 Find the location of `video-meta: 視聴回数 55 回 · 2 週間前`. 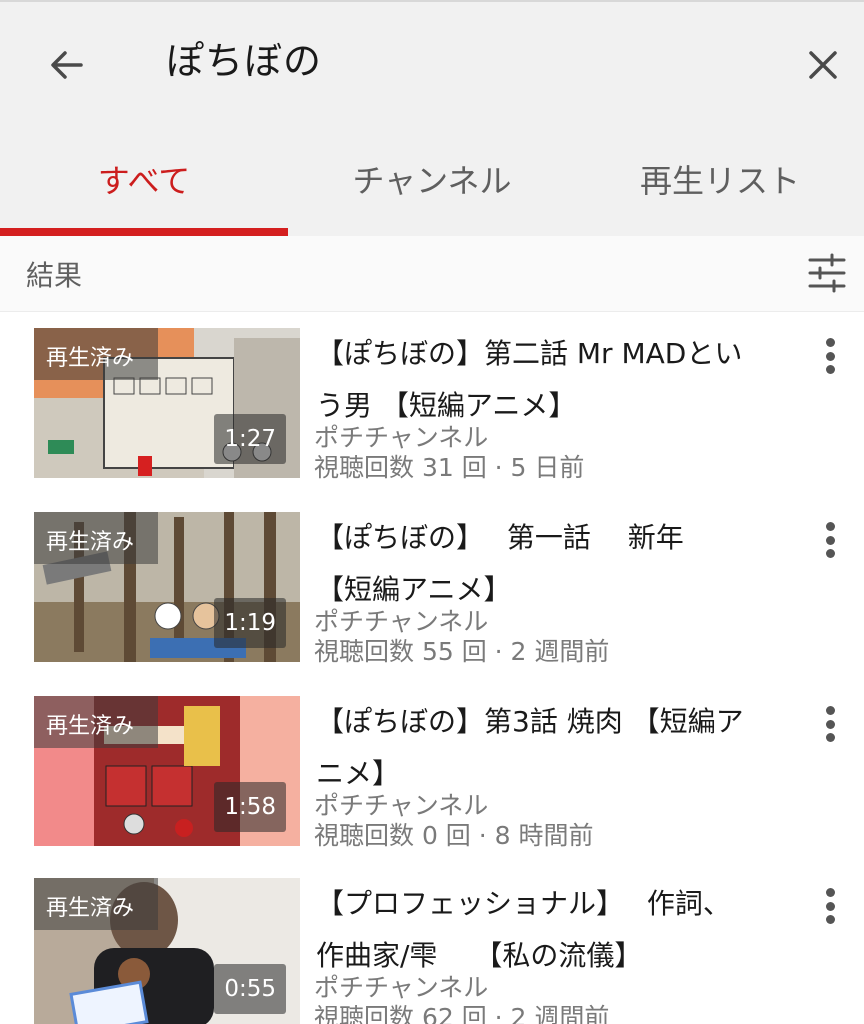

video-meta: 視聴回数 55 回 · 2 週間前 is located at coordinates (462, 651).